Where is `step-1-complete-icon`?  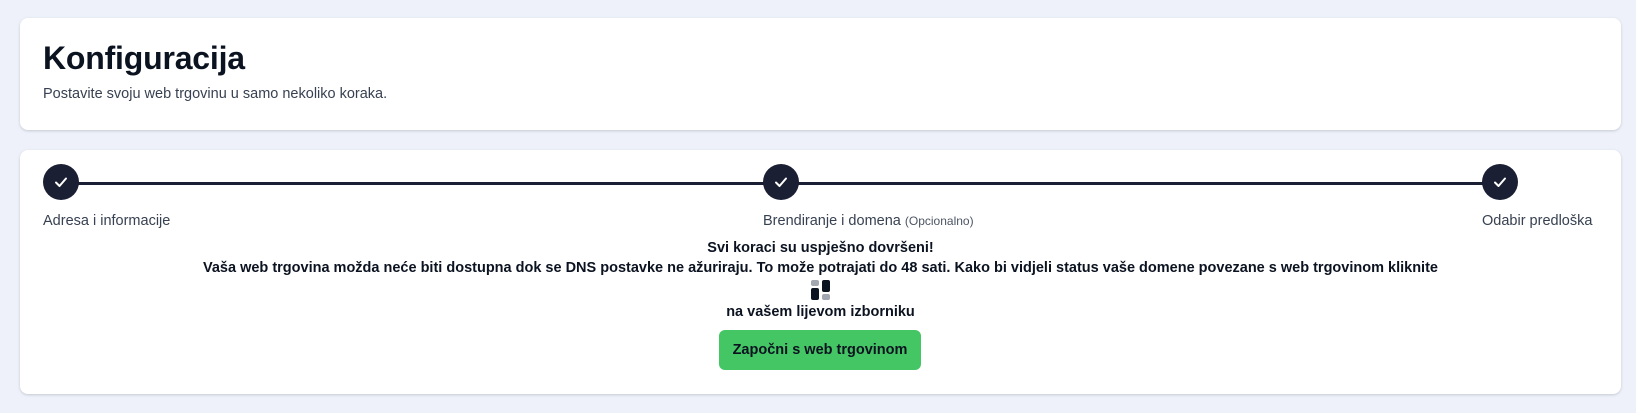
step-1-complete-icon is located at coordinates (61, 182).